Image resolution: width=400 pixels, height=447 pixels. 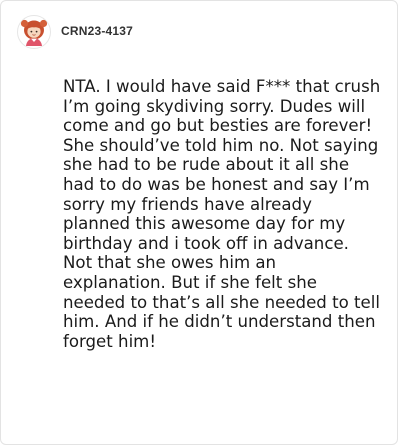 I want to click on comment-header: CRN23-4137, so click(x=75, y=32).